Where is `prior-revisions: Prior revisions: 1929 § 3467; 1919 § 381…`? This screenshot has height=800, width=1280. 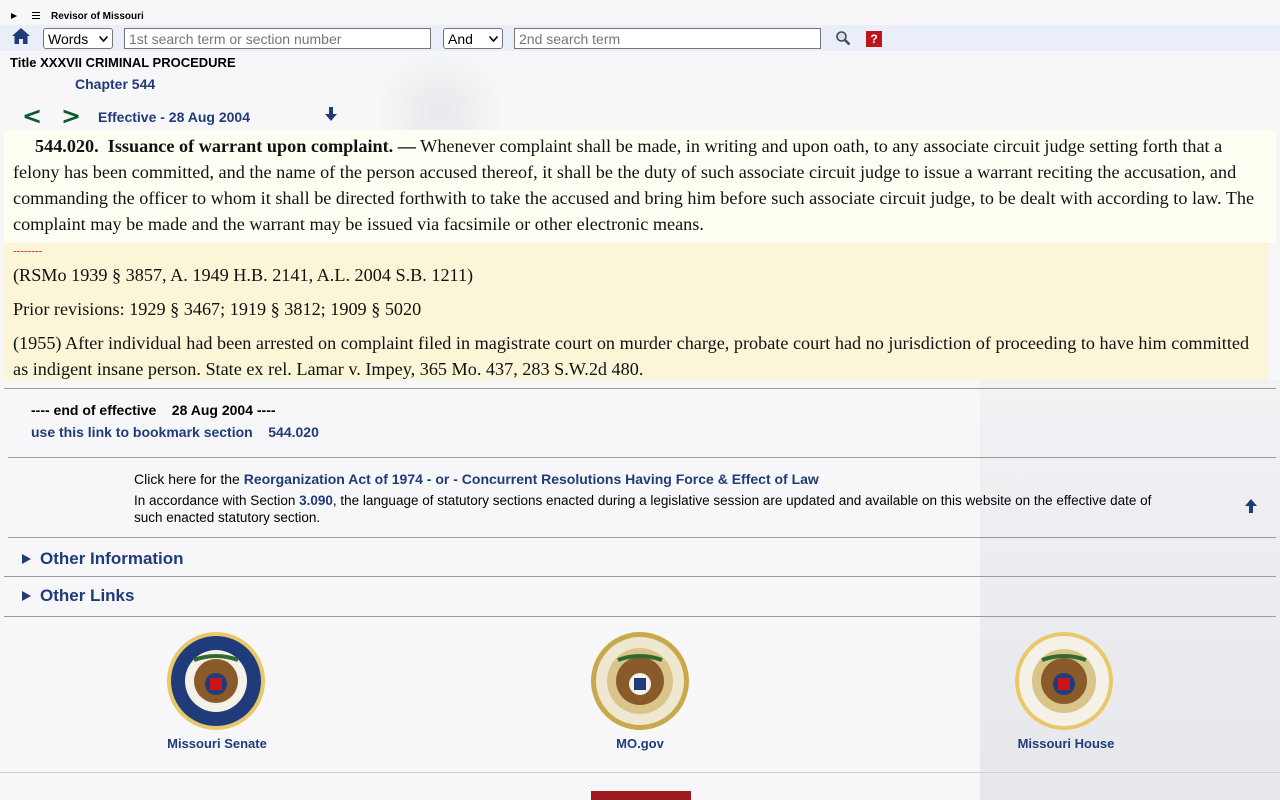 prior-revisions: Prior revisions: 1929 § 3467; 1919 § 381… is located at coordinates (217, 309).